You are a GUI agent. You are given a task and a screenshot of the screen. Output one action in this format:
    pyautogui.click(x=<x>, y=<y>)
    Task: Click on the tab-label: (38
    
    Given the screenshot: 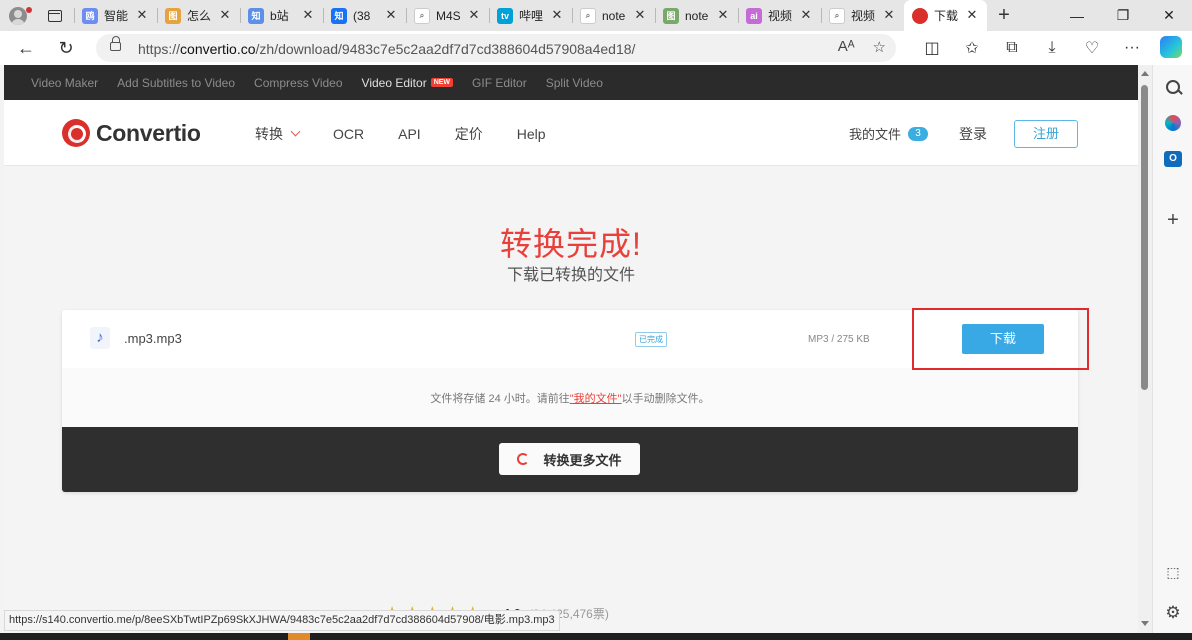 What is the action you would take?
    pyautogui.click(x=362, y=15)
    